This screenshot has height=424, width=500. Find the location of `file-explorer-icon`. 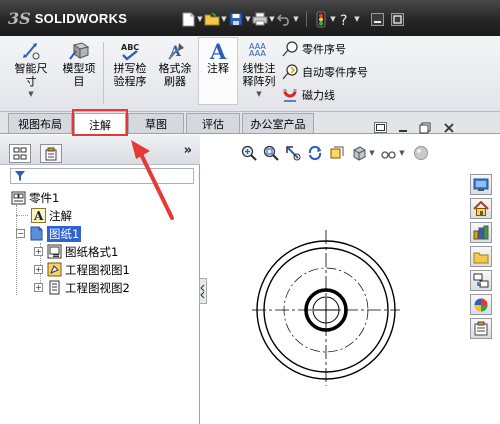

file-explorer-icon is located at coordinates (481, 256).